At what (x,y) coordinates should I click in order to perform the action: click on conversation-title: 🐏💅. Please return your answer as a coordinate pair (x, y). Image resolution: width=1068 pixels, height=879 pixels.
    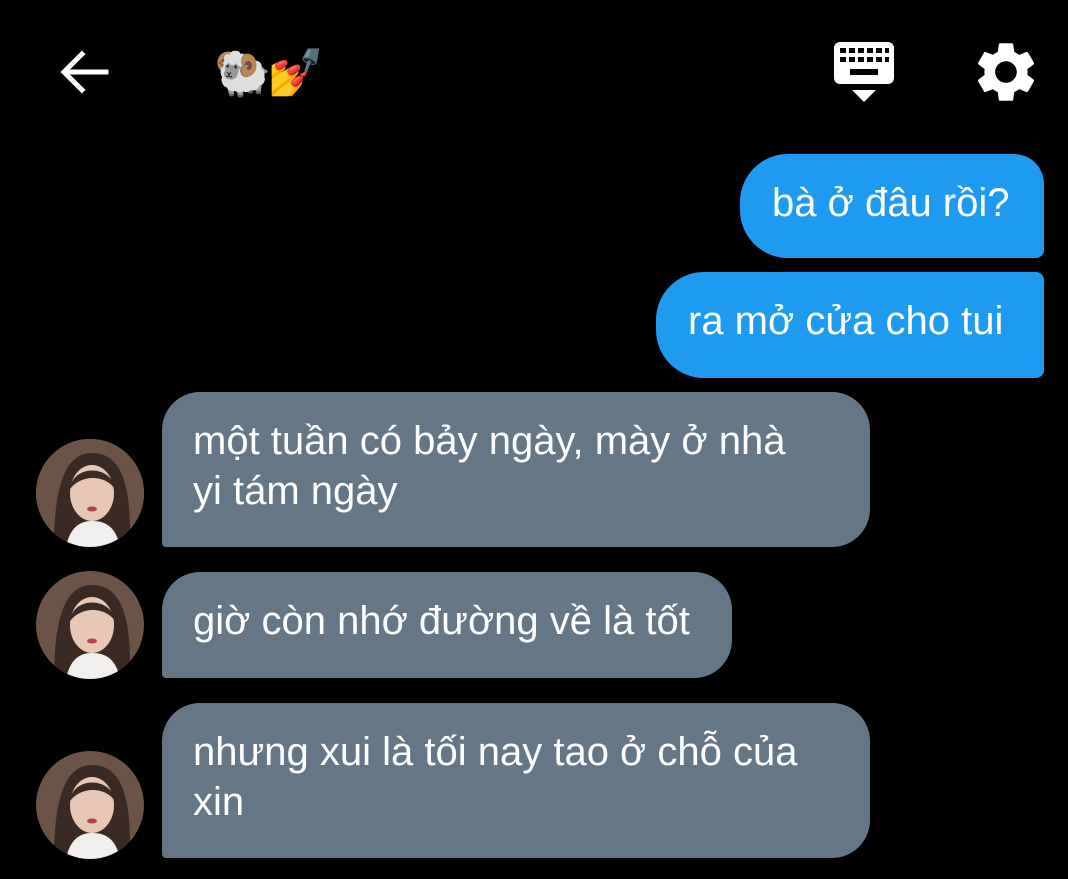
    Looking at the image, I should click on (269, 72).